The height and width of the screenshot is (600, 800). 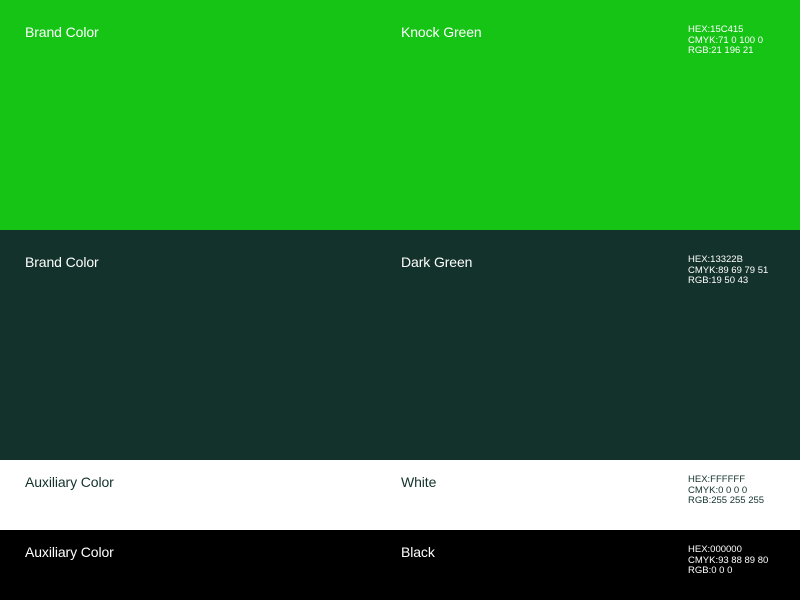 I want to click on hex-value: HEX:13322B, so click(x=715, y=259).